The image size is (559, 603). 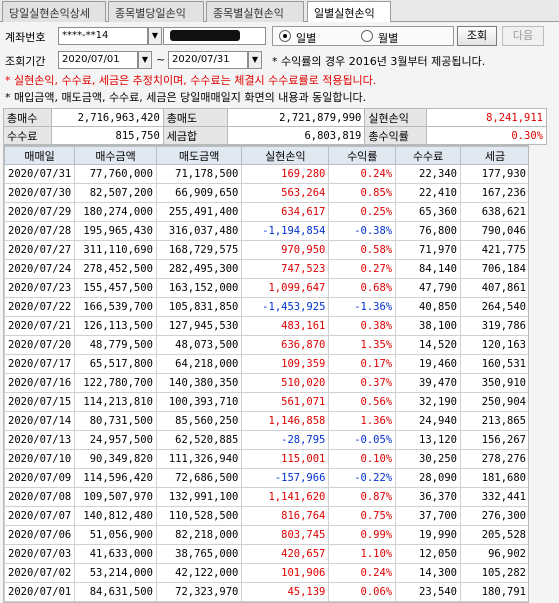 What do you see at coordinates (285, 288) in the screenshot?
I see `cell-realized-pnl: 1,099,647` at bounding box center [285, 288].